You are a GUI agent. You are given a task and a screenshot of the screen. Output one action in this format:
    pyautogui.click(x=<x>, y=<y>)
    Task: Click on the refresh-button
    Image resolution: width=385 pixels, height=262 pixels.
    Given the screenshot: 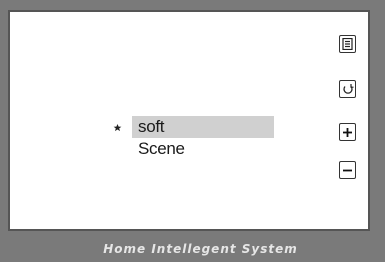 What is the action you would take?
    pyautogui.click(x=347, y=89)
    